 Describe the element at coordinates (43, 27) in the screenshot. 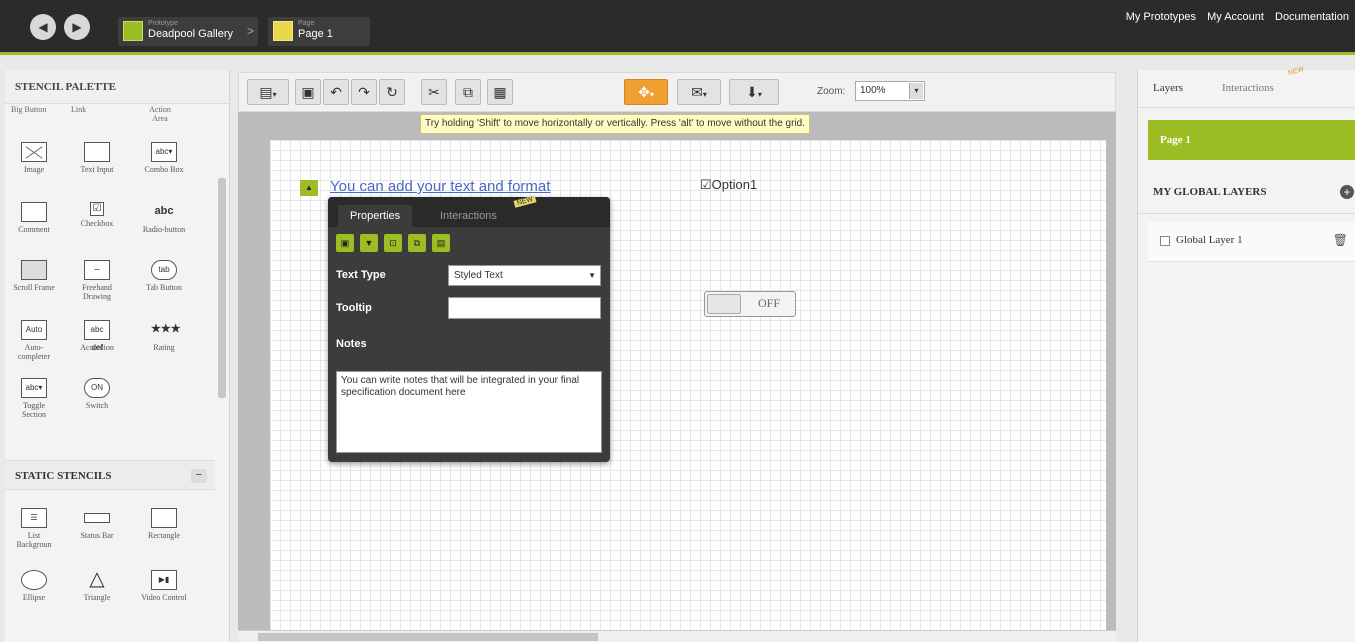

I see `back-icon: ◀` at that location.